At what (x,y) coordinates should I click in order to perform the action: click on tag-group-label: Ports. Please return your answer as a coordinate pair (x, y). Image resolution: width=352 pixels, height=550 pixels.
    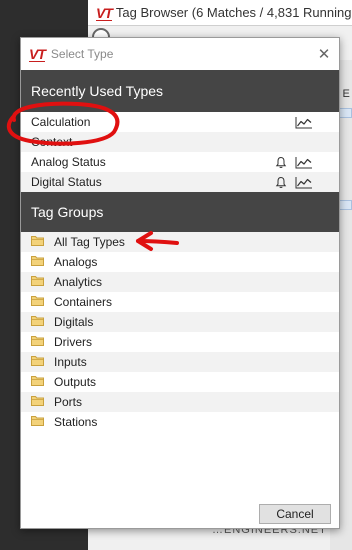
    Looking at the image, I should click on (68, 402).